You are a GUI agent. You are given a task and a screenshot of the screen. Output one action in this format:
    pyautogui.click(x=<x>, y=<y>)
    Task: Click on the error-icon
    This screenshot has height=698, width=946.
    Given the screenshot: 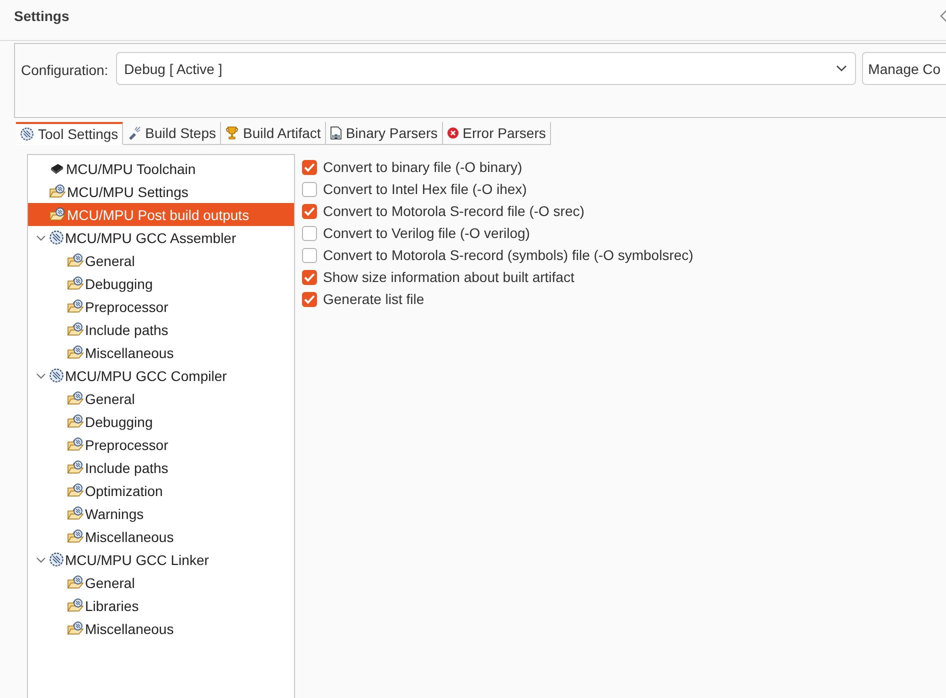 What is the action you would take?
    pyautogui.click(x=452, y=133)
    